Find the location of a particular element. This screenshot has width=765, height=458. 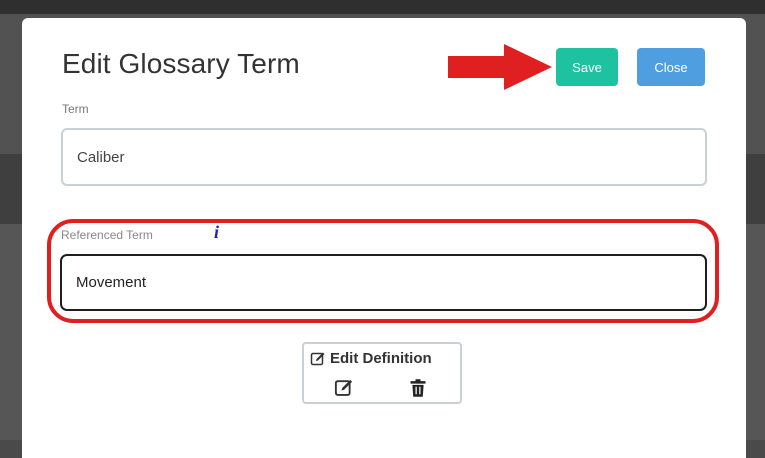

red-arrow-annotation is located at coordinates (500, 67).